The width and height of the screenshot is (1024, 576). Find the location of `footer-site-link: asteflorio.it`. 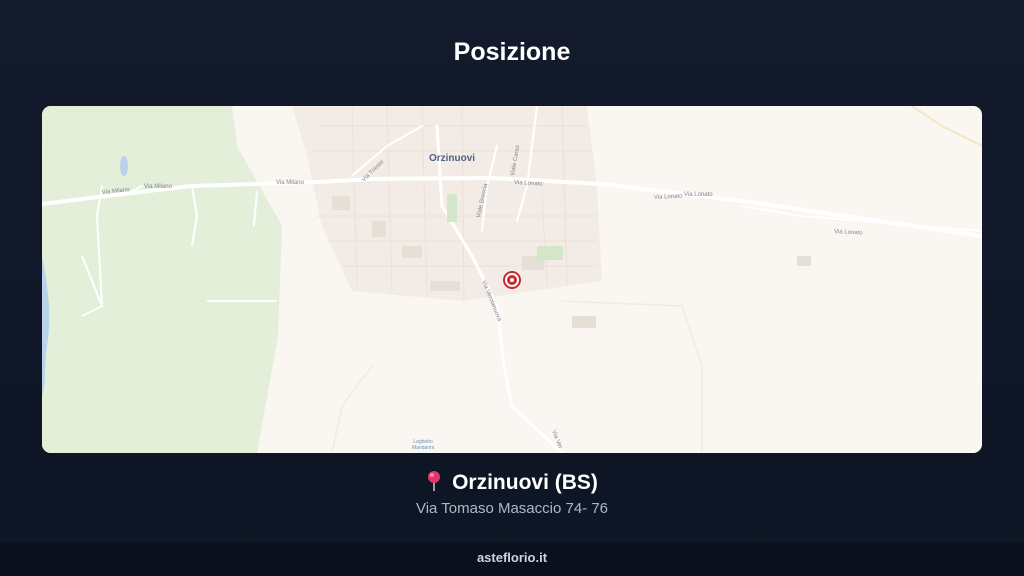

footer-site-link: asteflorio.it is located at coordinates (512, 557).